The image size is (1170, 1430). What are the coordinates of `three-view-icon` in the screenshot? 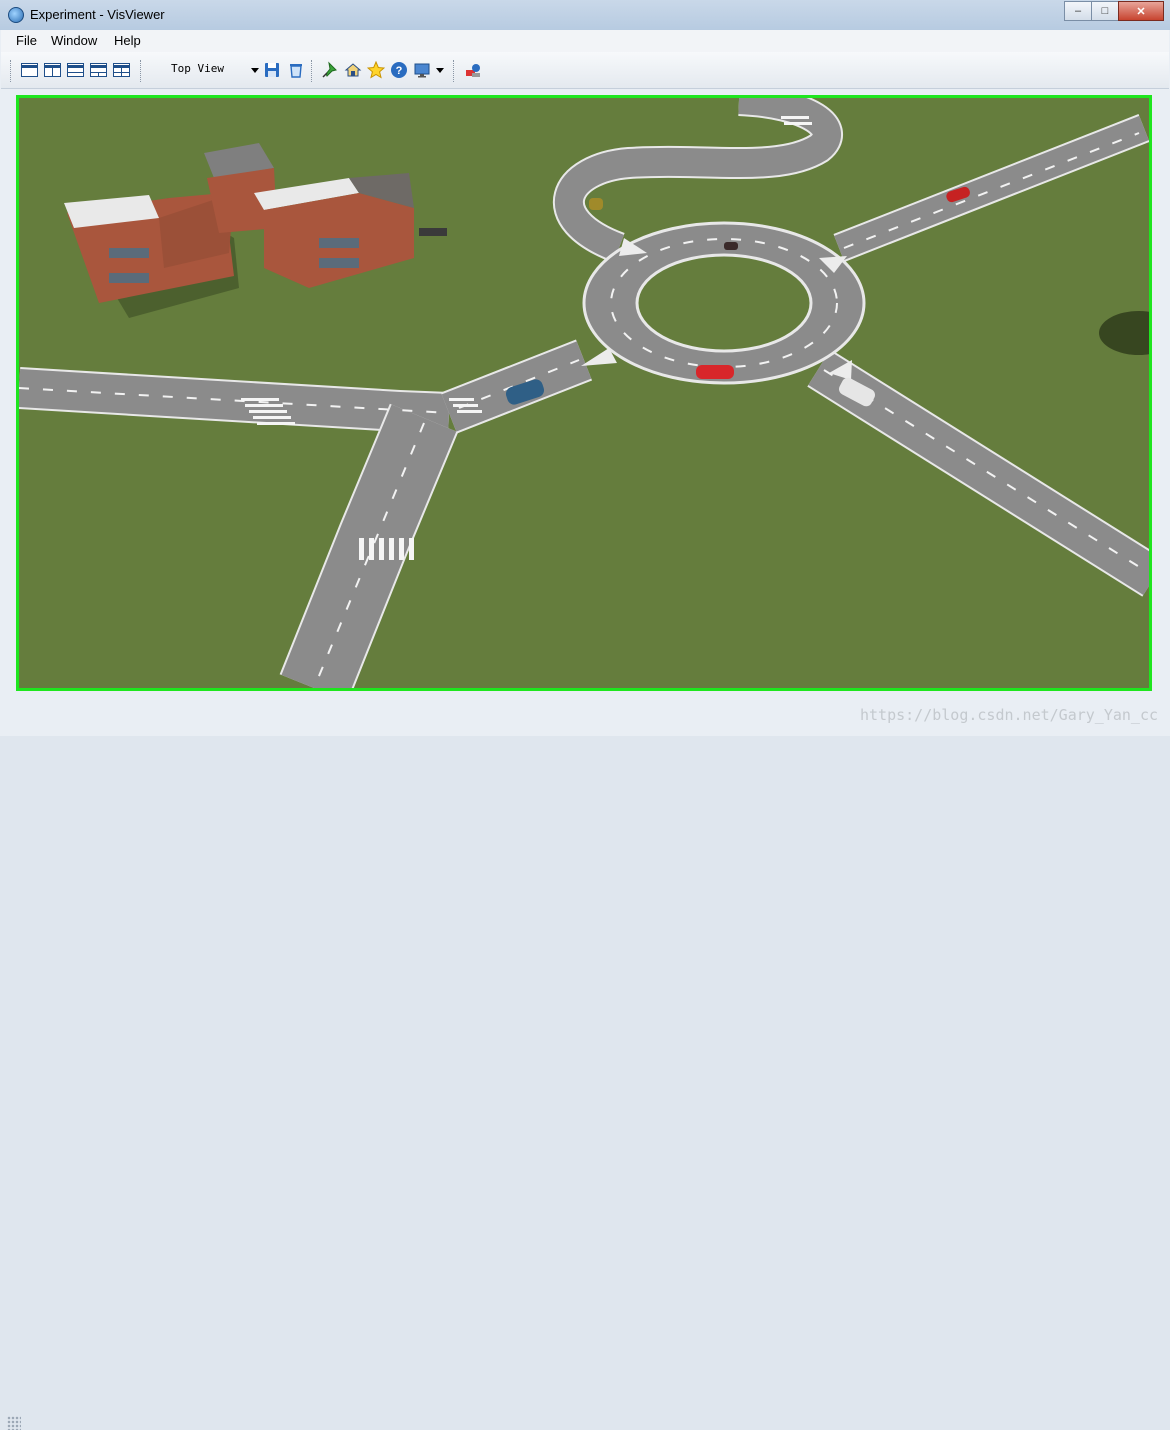 It's located at (98, 70).